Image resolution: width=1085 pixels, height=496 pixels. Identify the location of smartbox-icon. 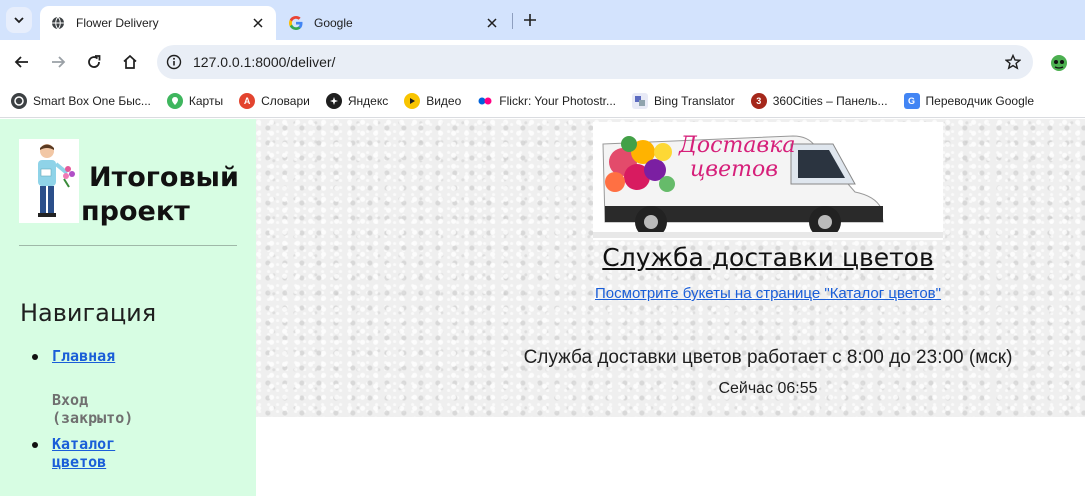
(19, 100).